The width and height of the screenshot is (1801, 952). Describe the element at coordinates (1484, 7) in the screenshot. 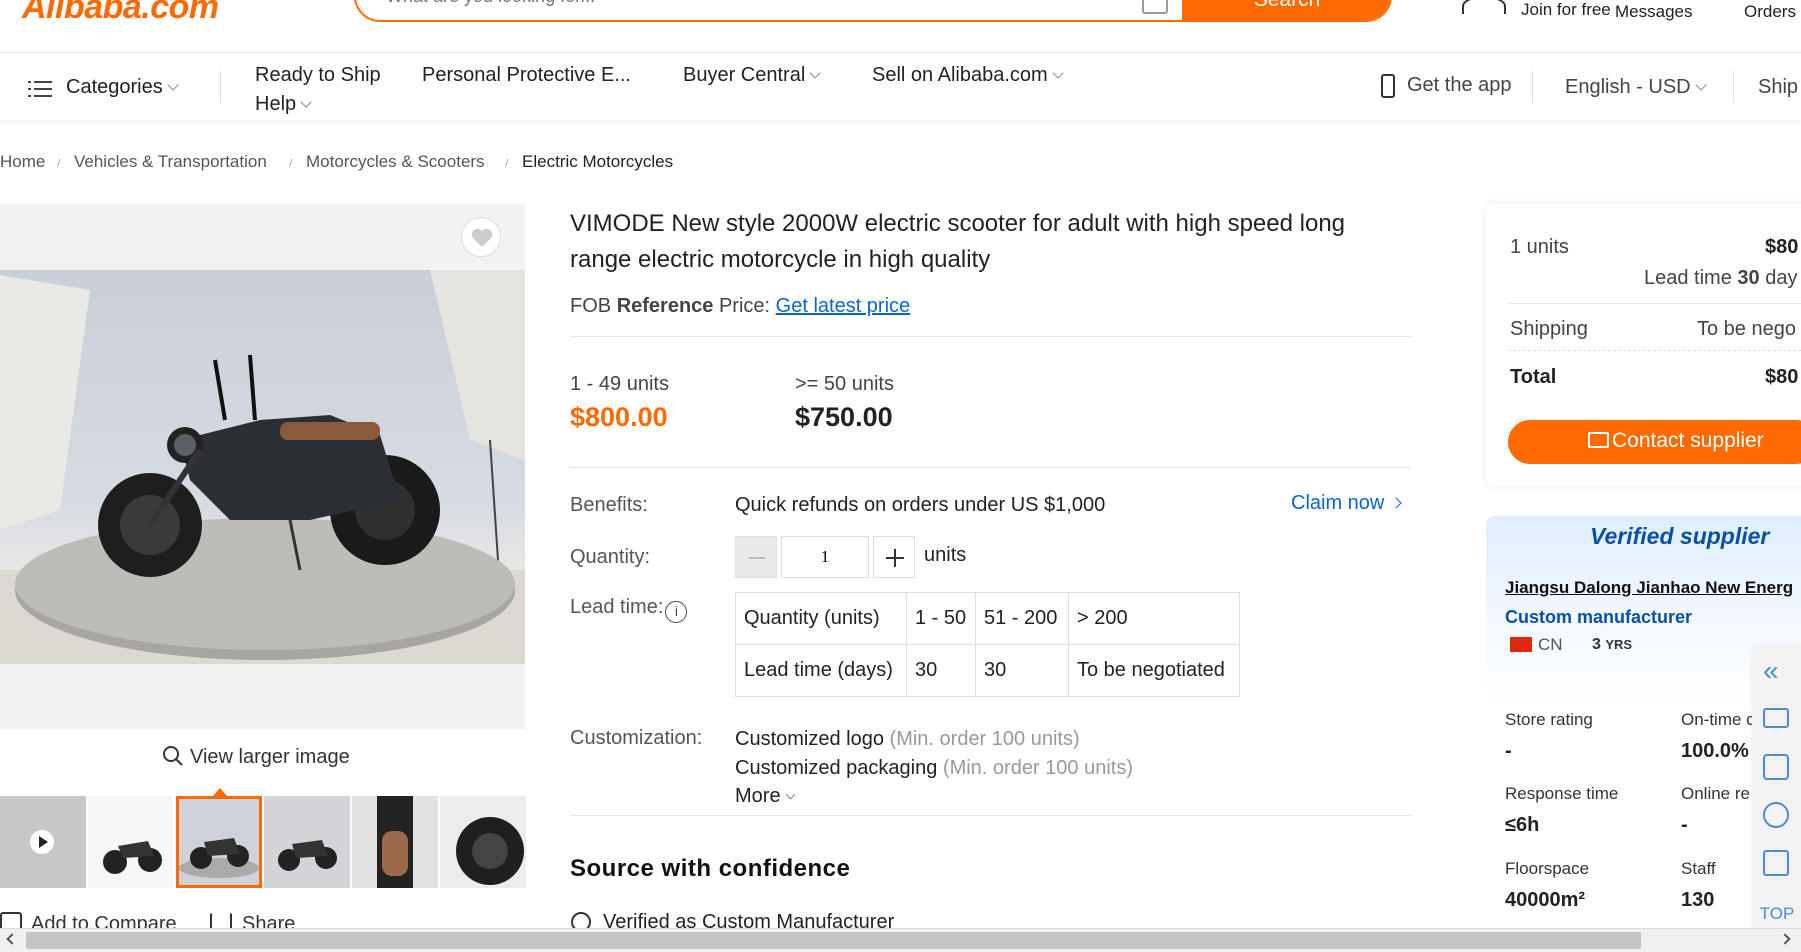

I see `user-icon` at that location.